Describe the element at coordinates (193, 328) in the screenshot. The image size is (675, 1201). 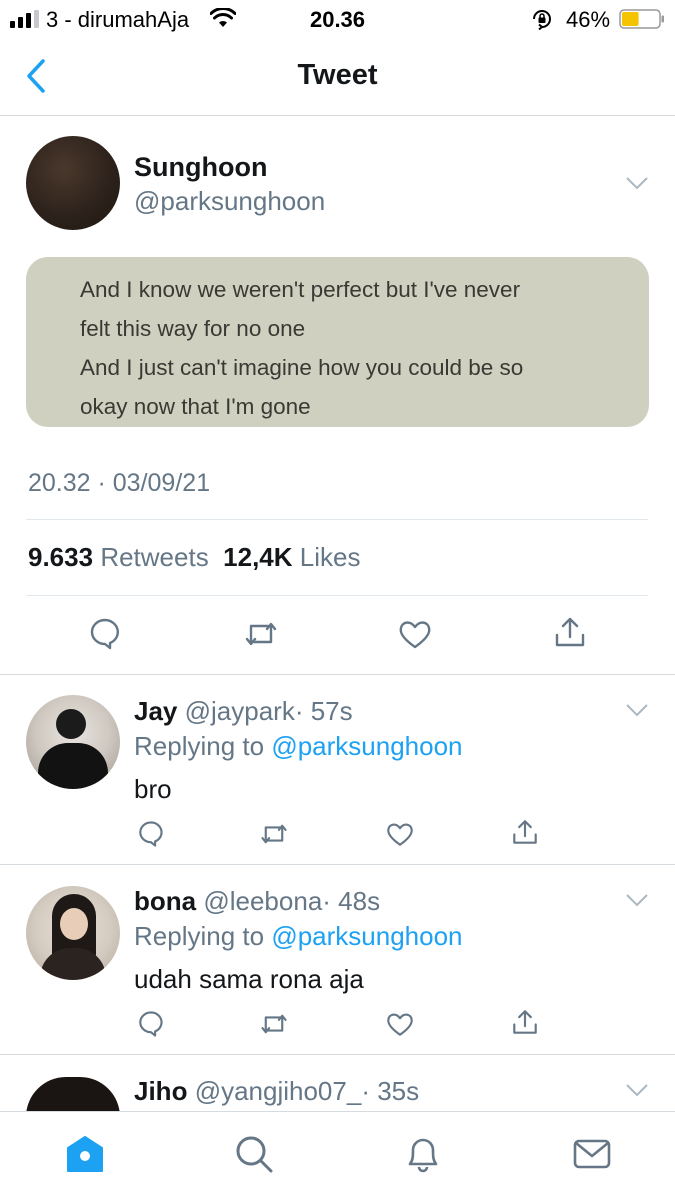
I see `image-text-line: felt this way for no one` at that location.